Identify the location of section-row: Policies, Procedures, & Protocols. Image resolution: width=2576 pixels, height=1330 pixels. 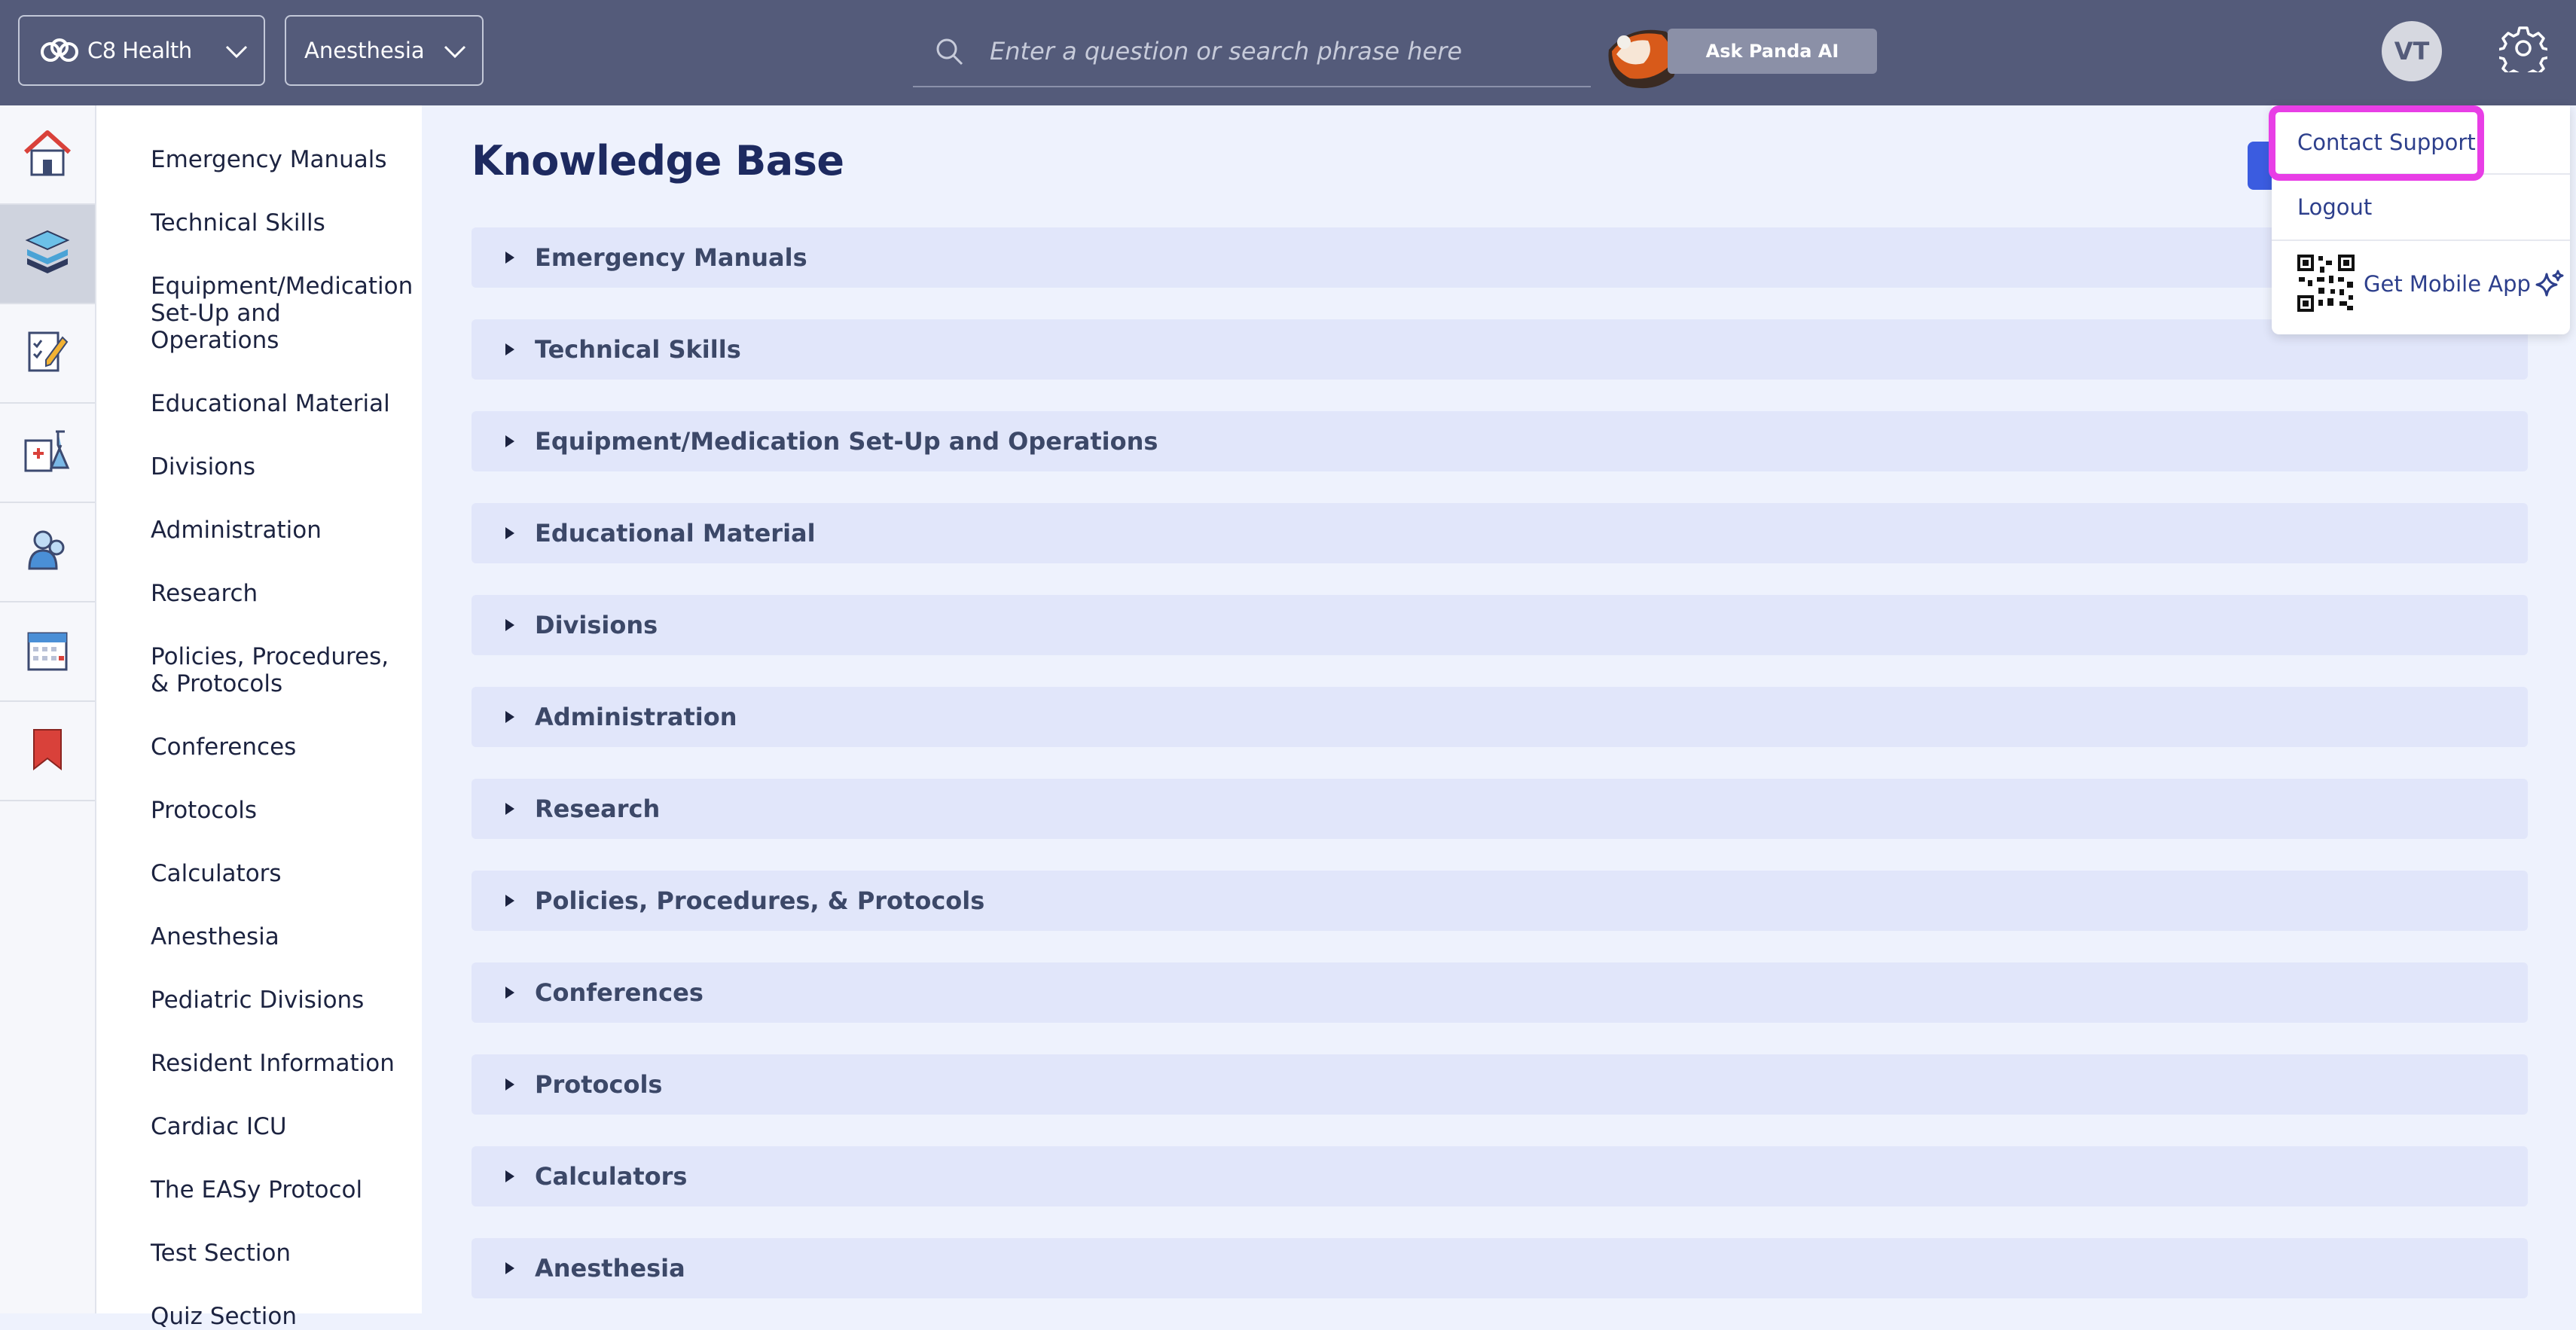
(1500, 901).